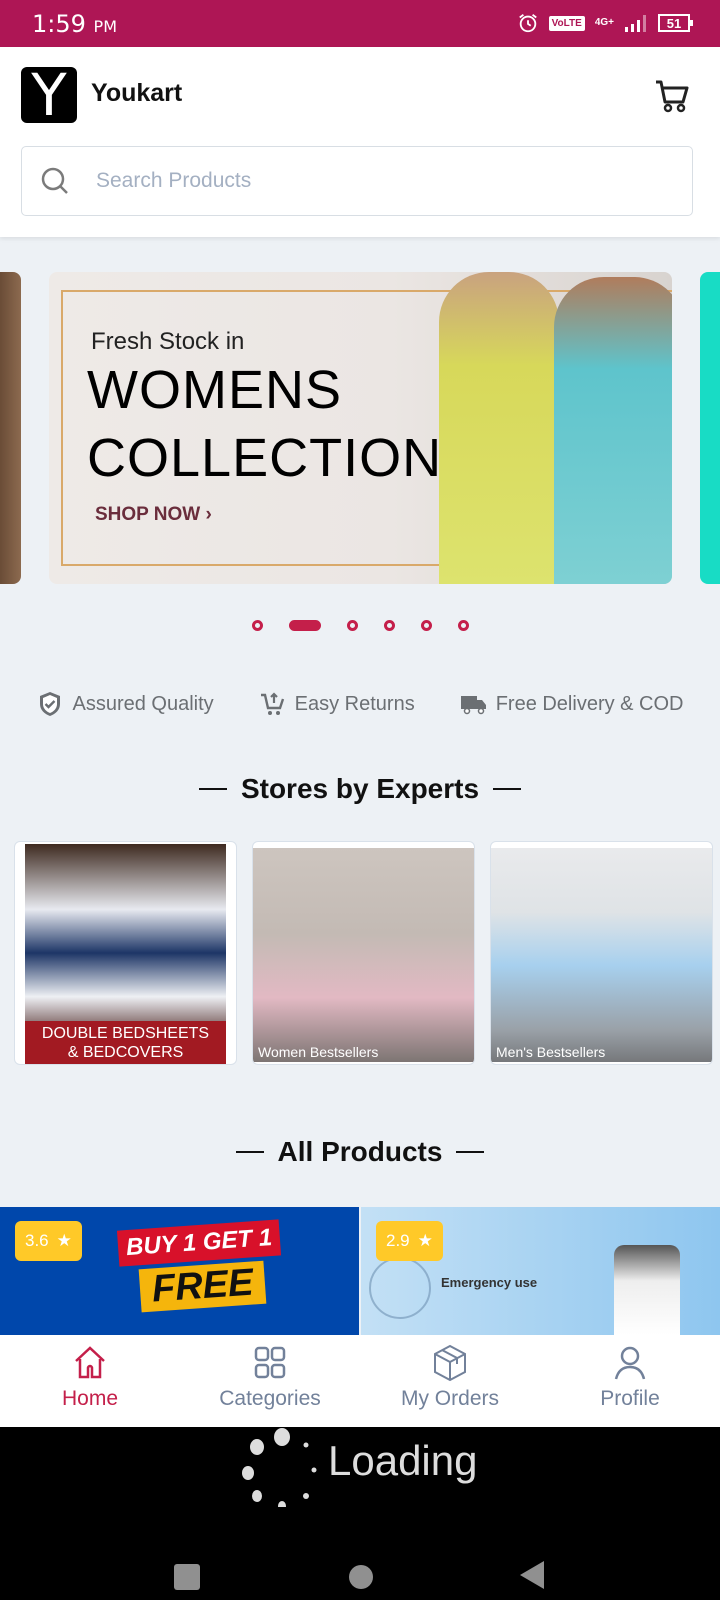 This screenshot has height=1600, width=720. I want to click on nav-my-orders: My Orders, so click(450, 1381).